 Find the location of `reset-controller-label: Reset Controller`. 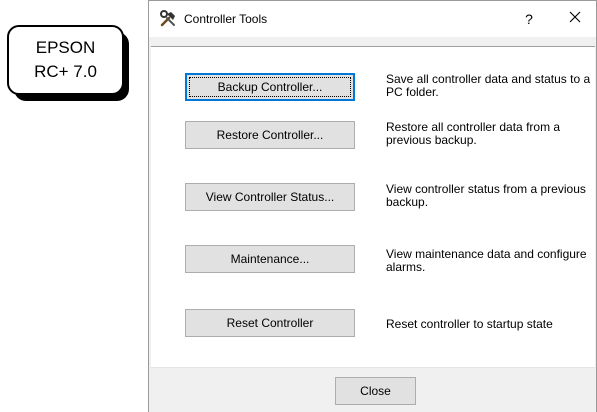

reset-controller-label: Reset Controller is located at coordinates (270, 323).